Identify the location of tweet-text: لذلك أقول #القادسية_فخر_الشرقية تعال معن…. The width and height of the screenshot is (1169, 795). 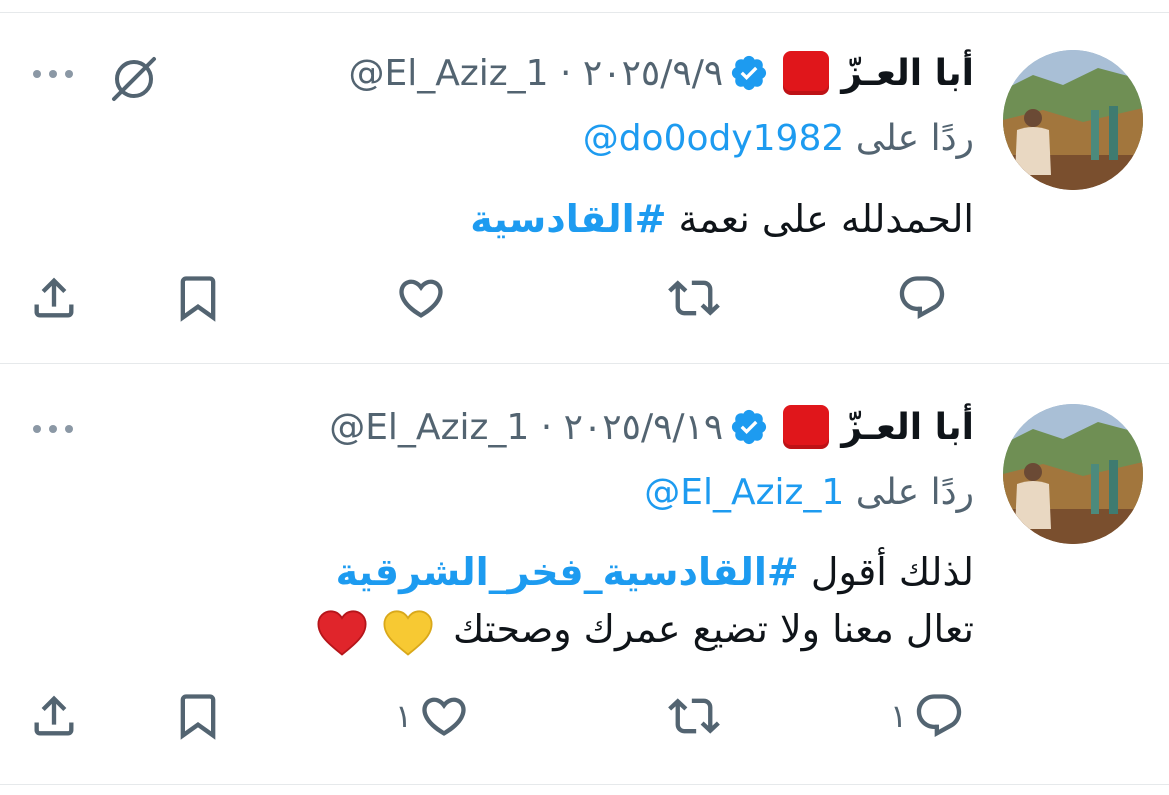
(641, 601).